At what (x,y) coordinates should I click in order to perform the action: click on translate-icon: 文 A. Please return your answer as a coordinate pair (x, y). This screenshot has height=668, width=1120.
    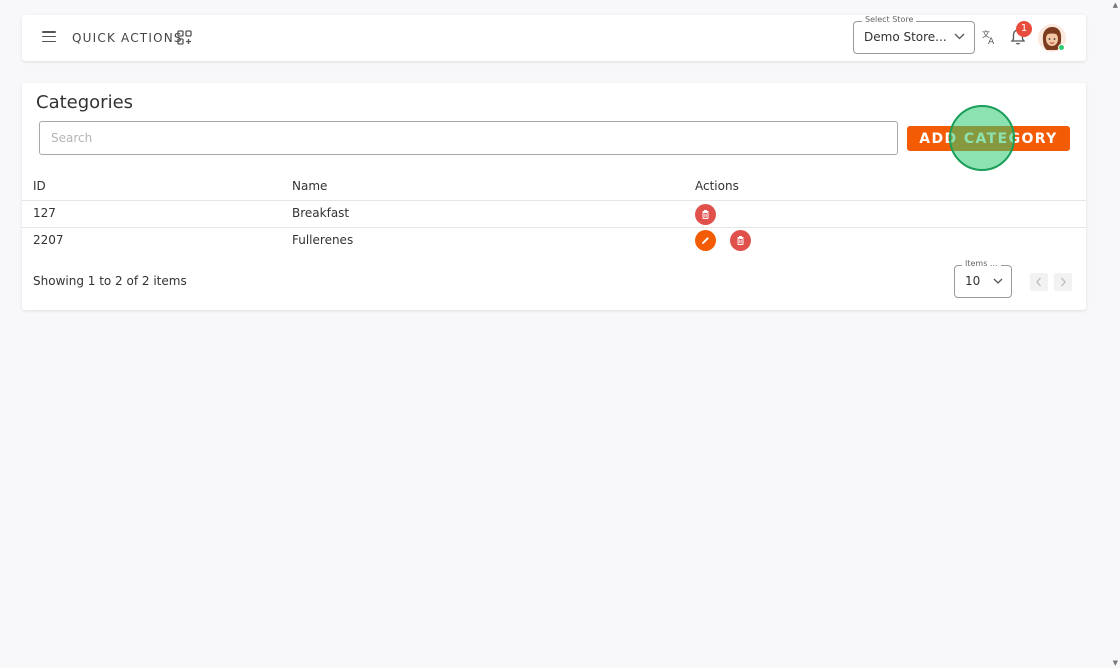
    Looking at the image, I should click on (989, 37).